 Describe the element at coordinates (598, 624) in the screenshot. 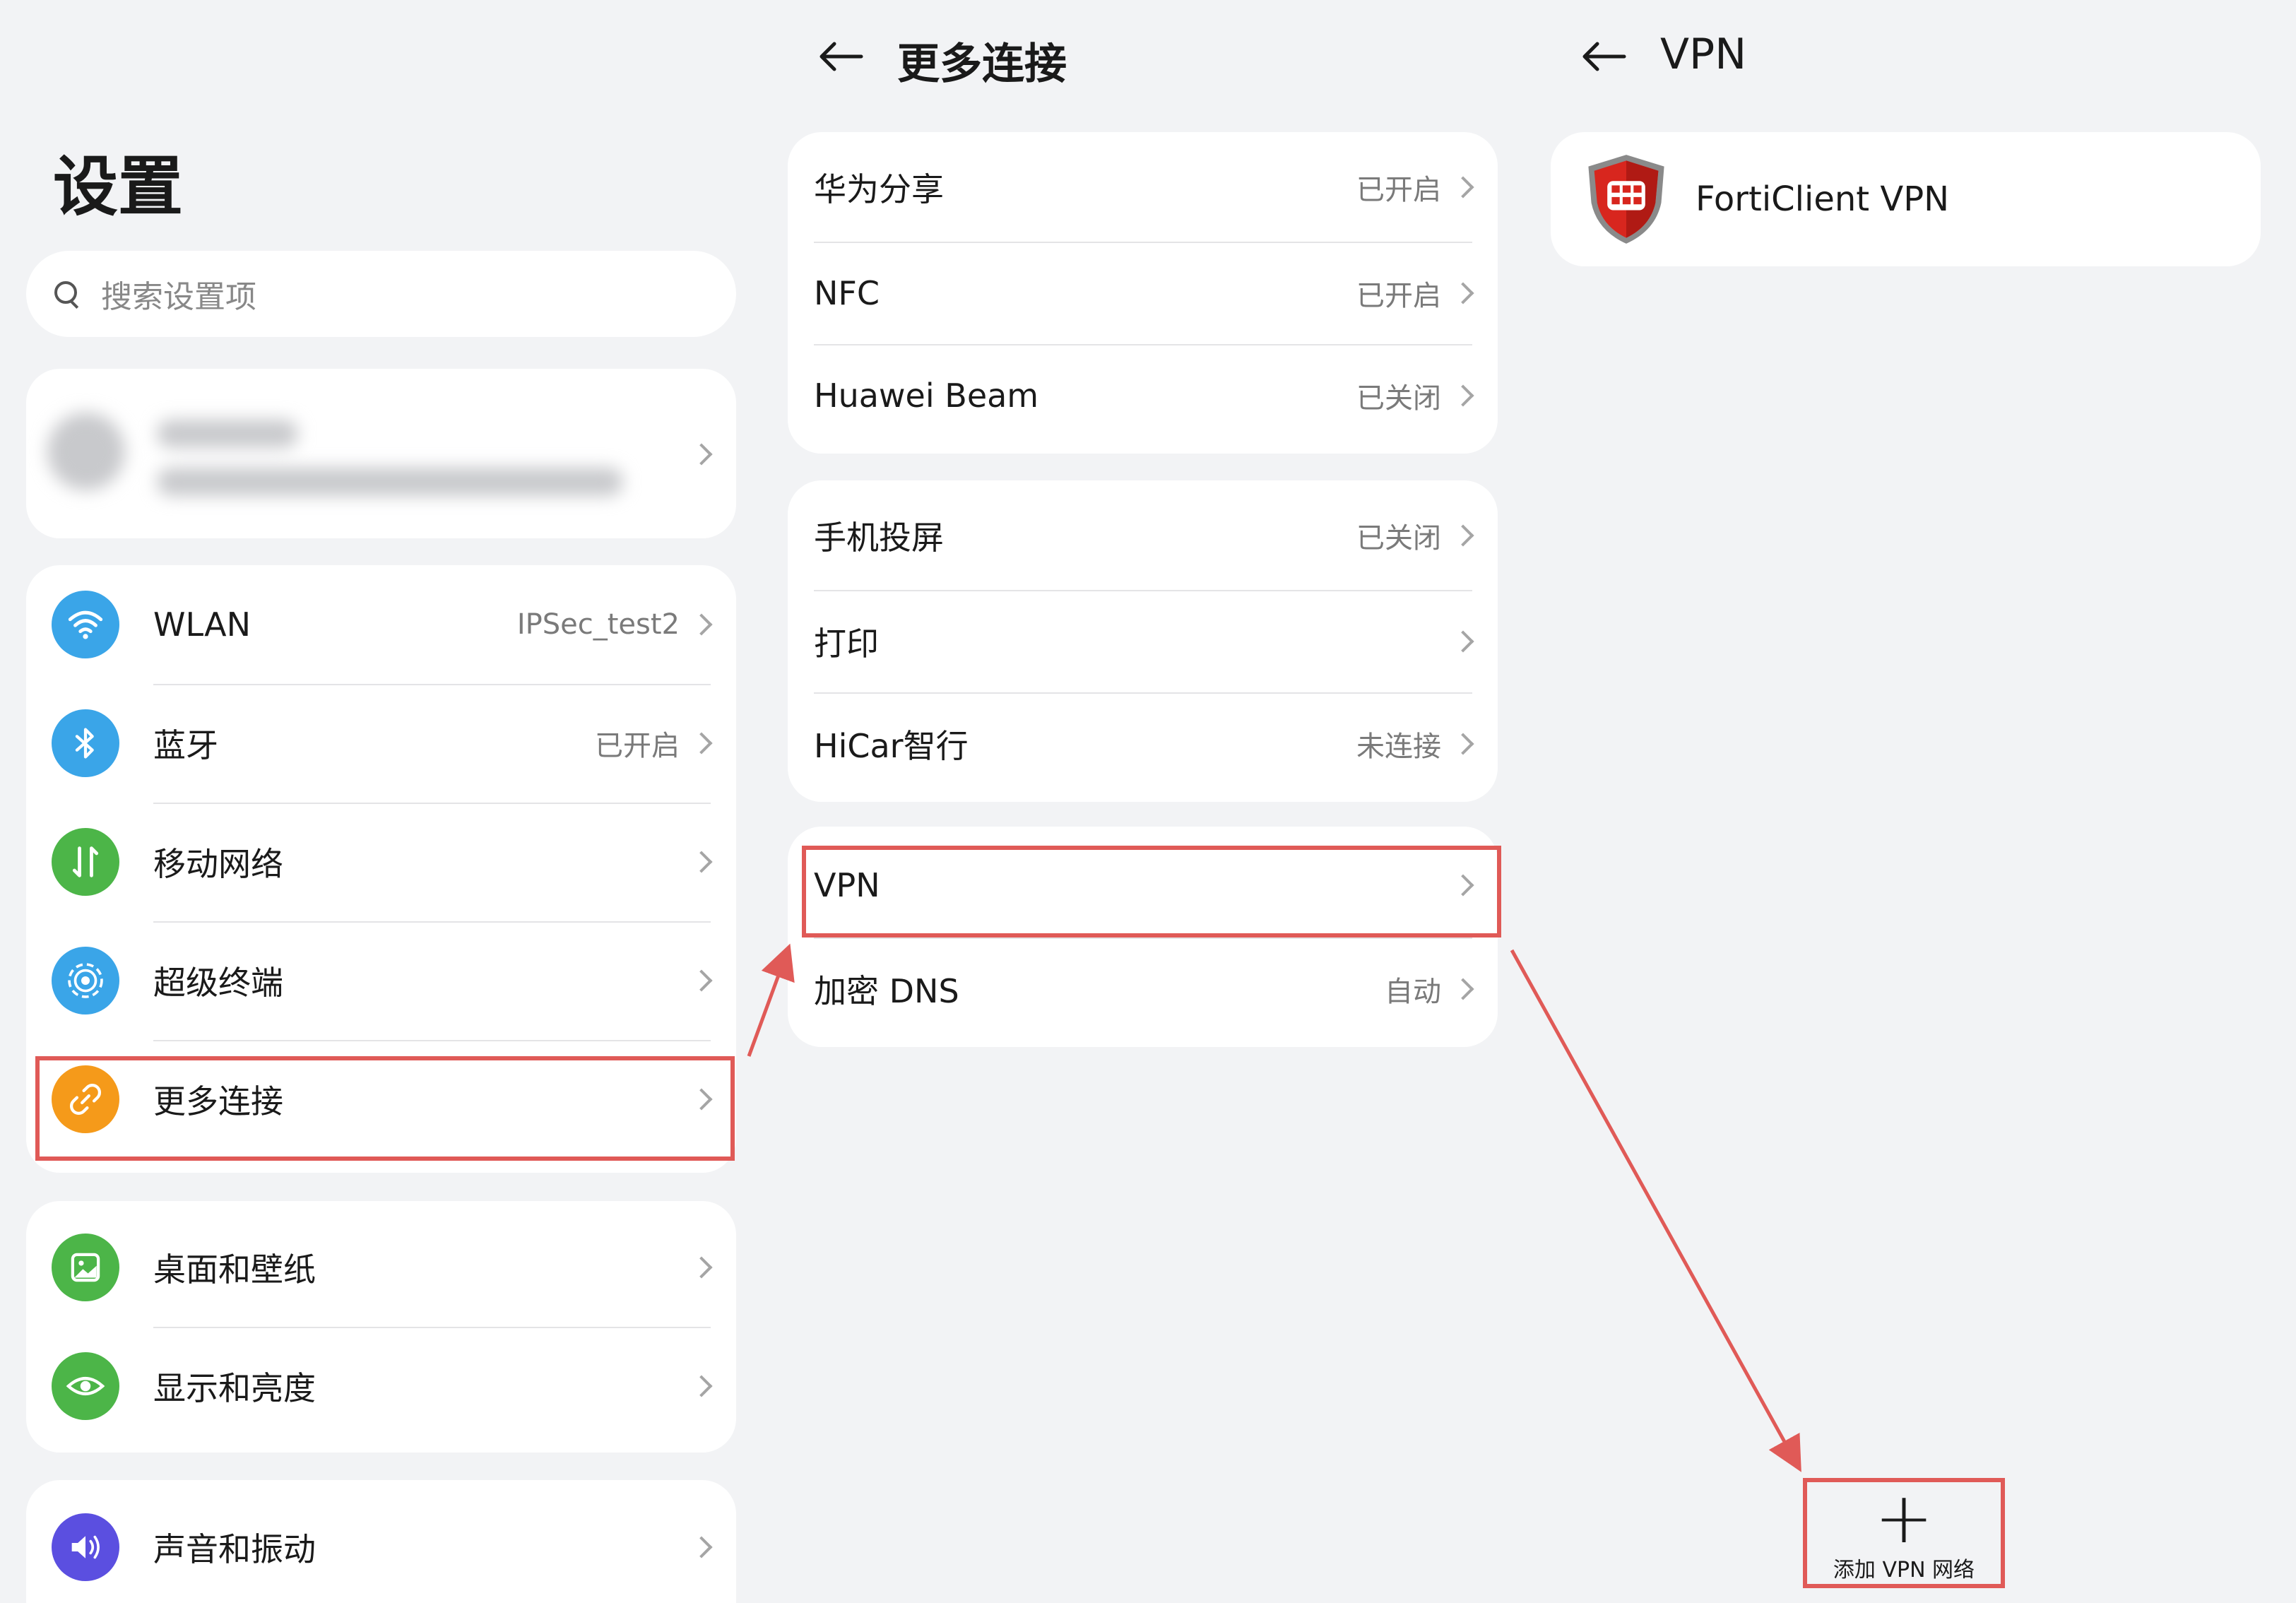

I see `settings-item-value: IPSec_test2` at that location.